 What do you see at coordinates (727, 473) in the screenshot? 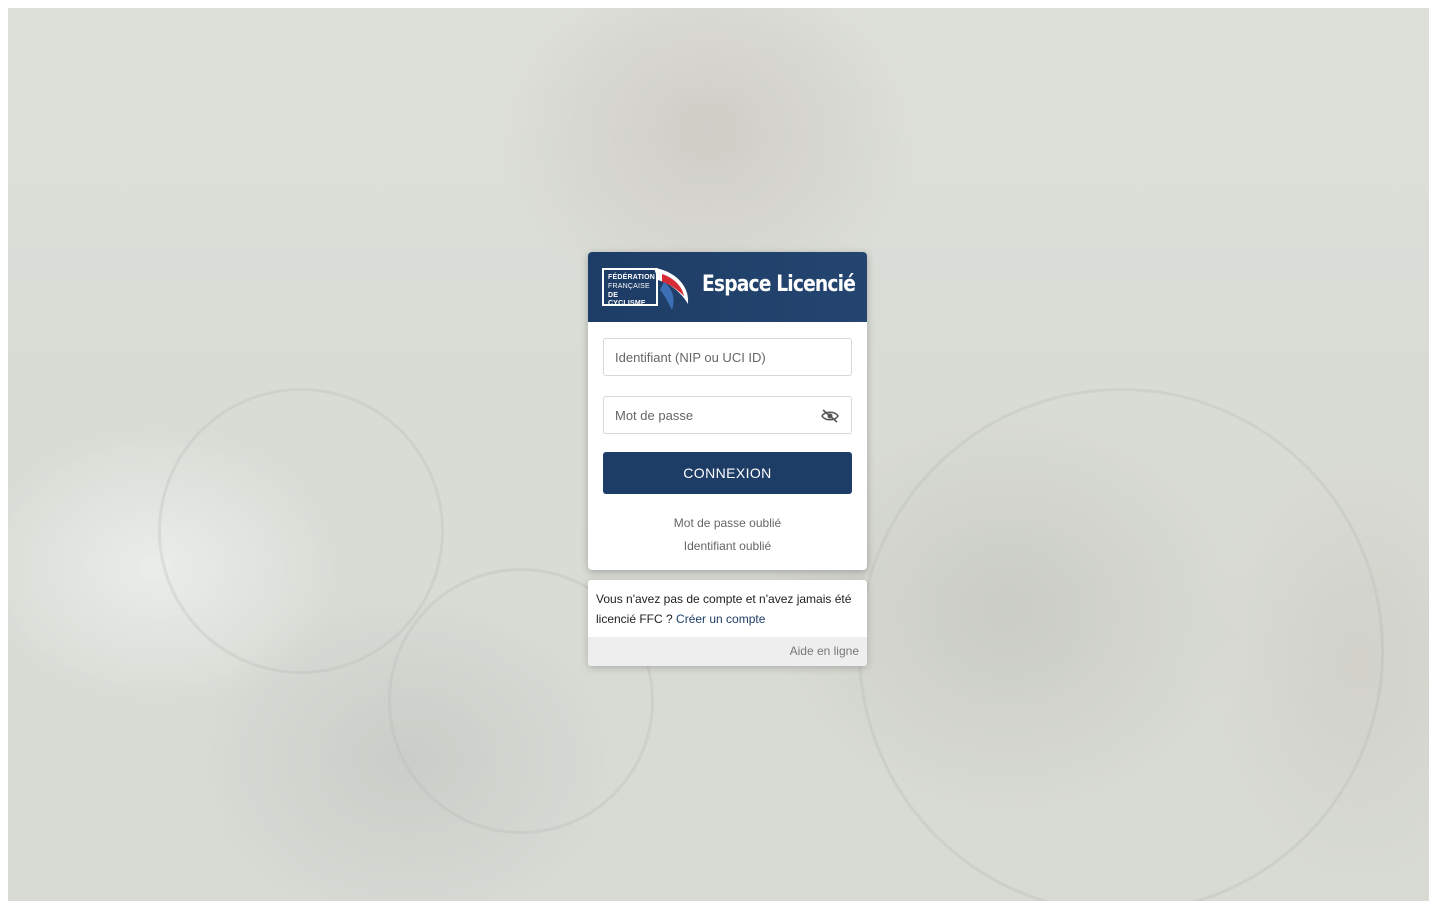
I see `connexion-button: CONNEXION` at bounding box center [727, 473].